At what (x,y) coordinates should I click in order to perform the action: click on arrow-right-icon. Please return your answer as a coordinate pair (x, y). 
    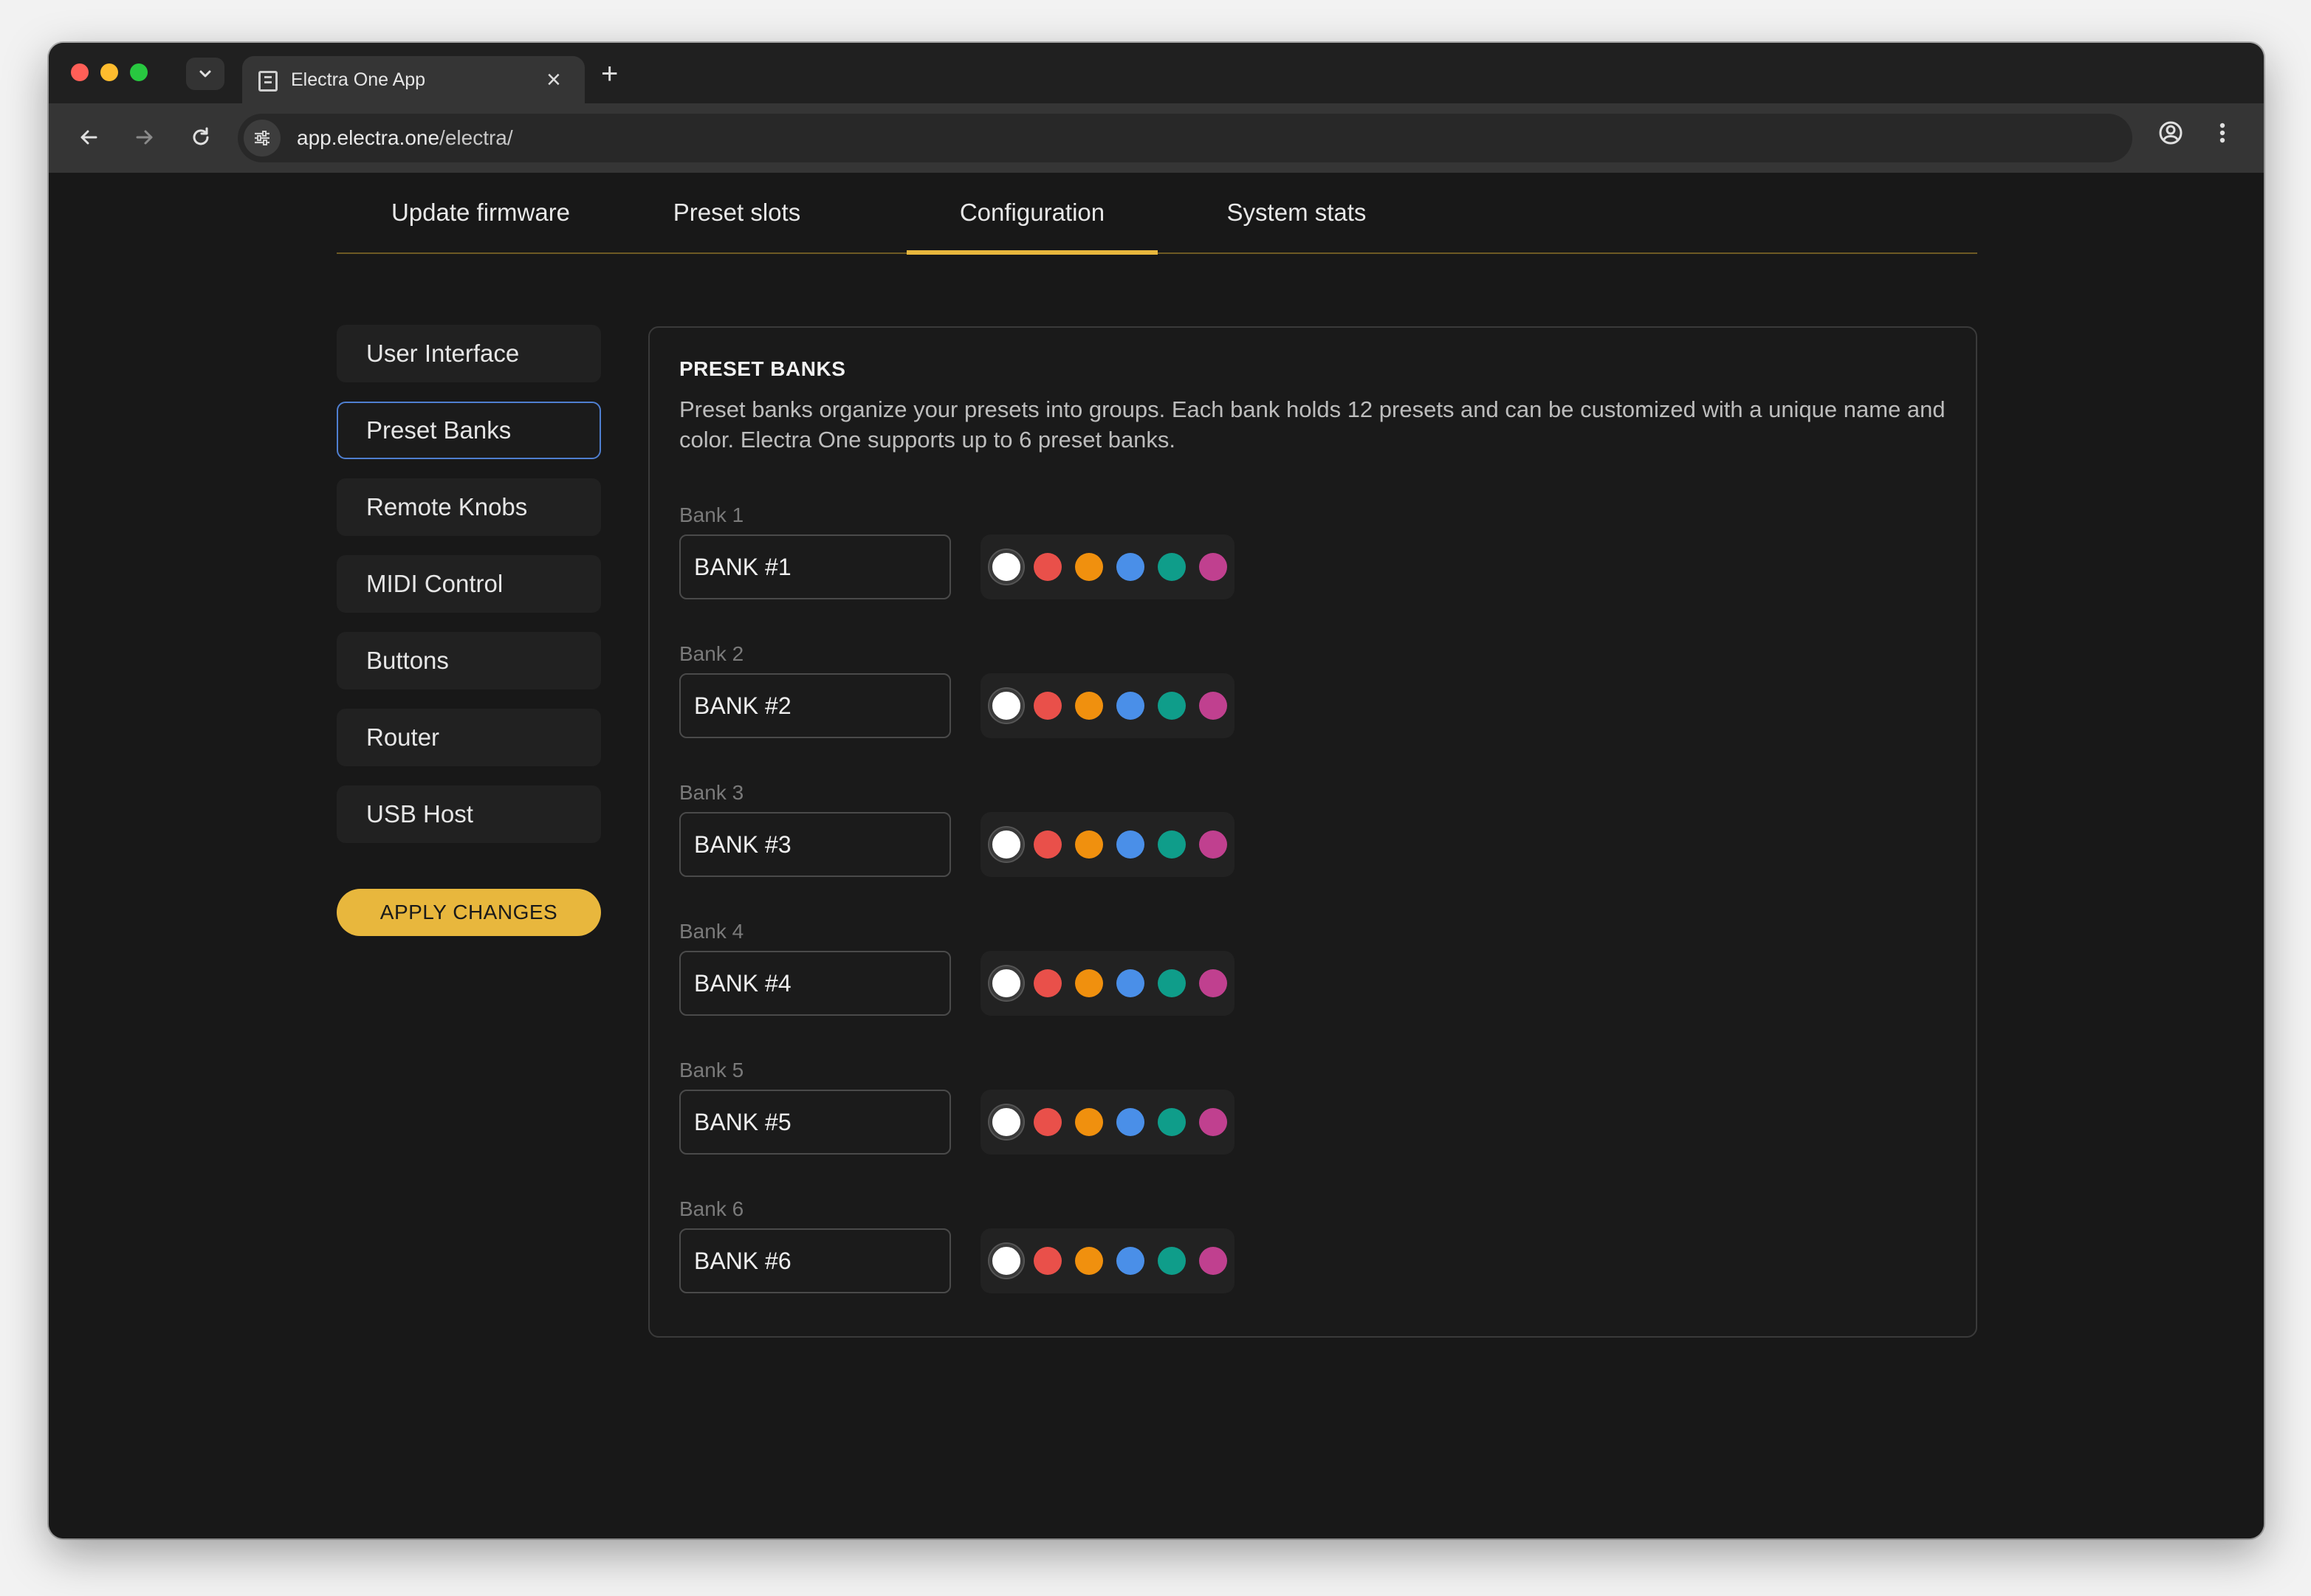
    Looking at the image, I should click on (144, 137).